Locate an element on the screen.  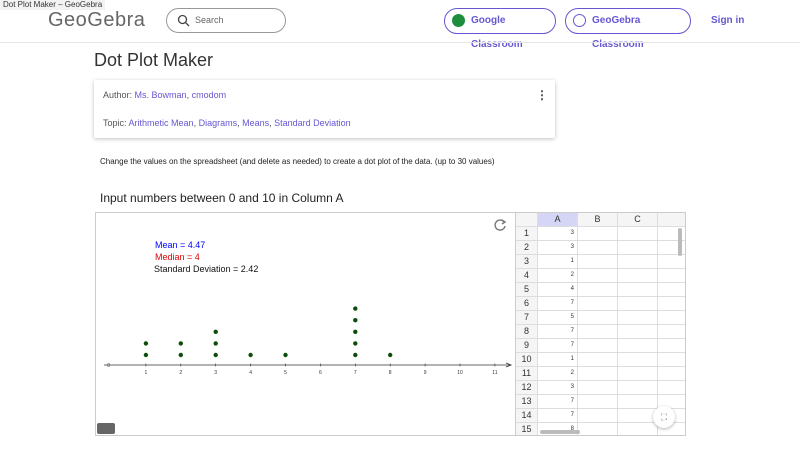
x-tick-label: 10 is located at coordinates (460, 373).